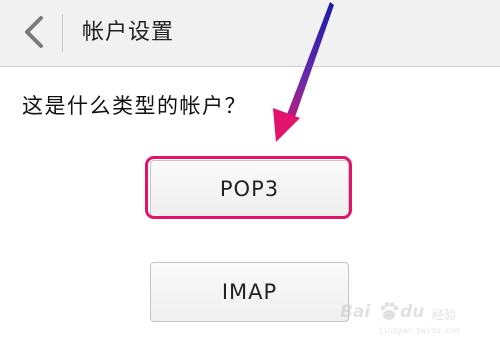  I want to click on paw-icon, so click(389, 311).